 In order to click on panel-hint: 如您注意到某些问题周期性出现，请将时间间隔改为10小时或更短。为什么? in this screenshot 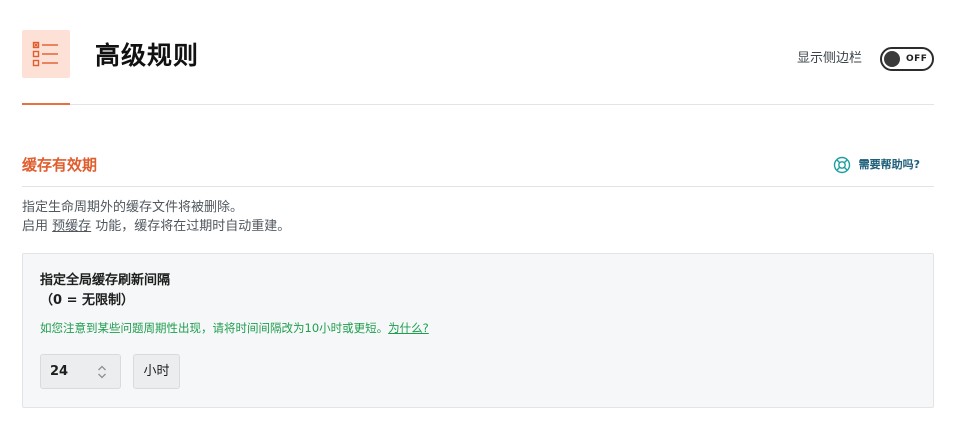, I will do `click(234, 328)`.